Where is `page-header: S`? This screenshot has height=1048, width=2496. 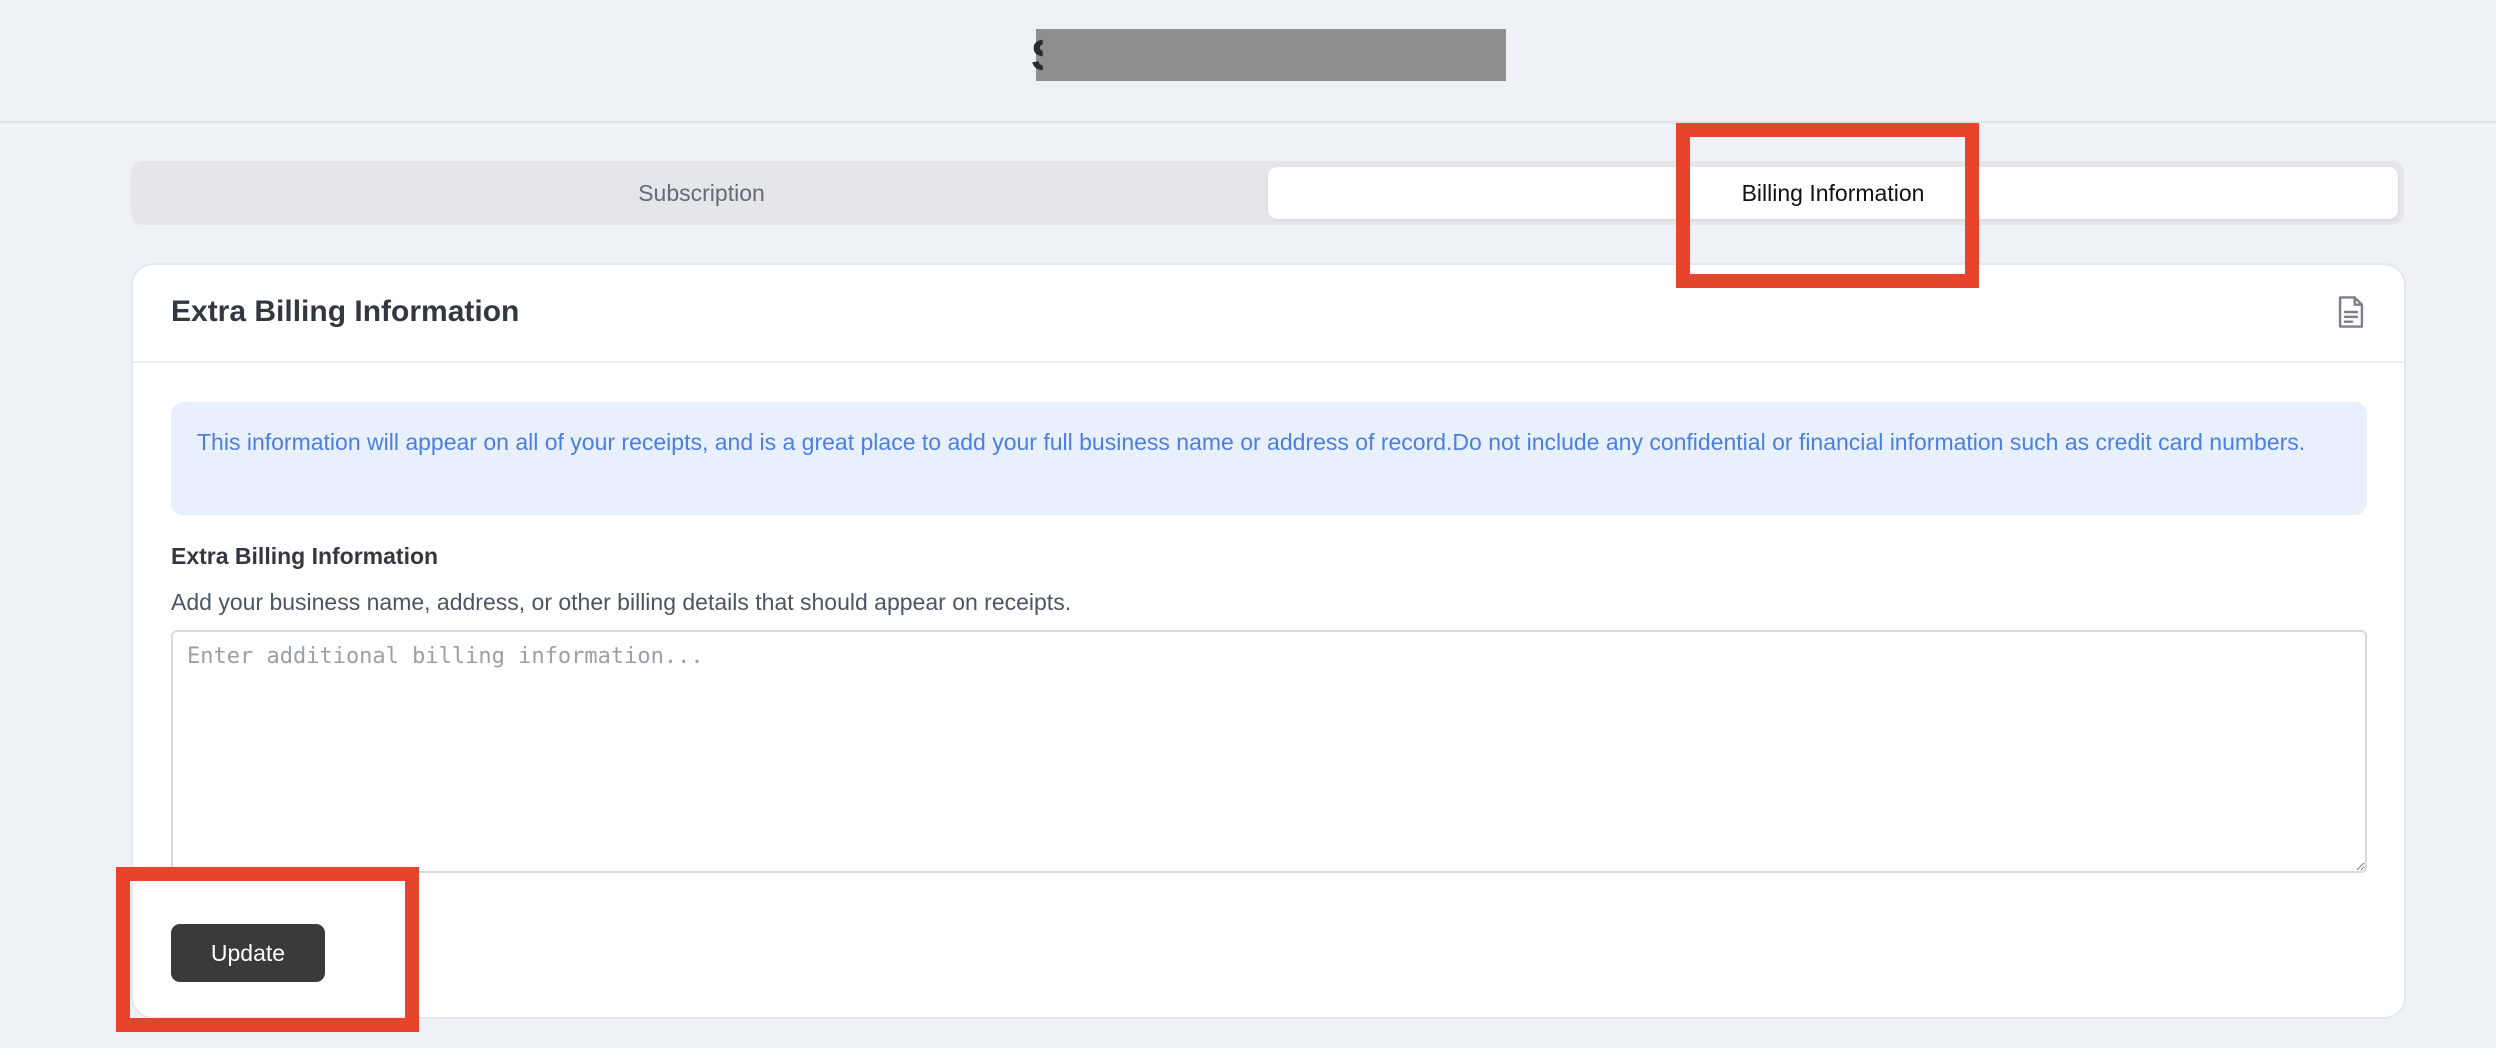 page-header: S is located at coordinates (1248, 61).